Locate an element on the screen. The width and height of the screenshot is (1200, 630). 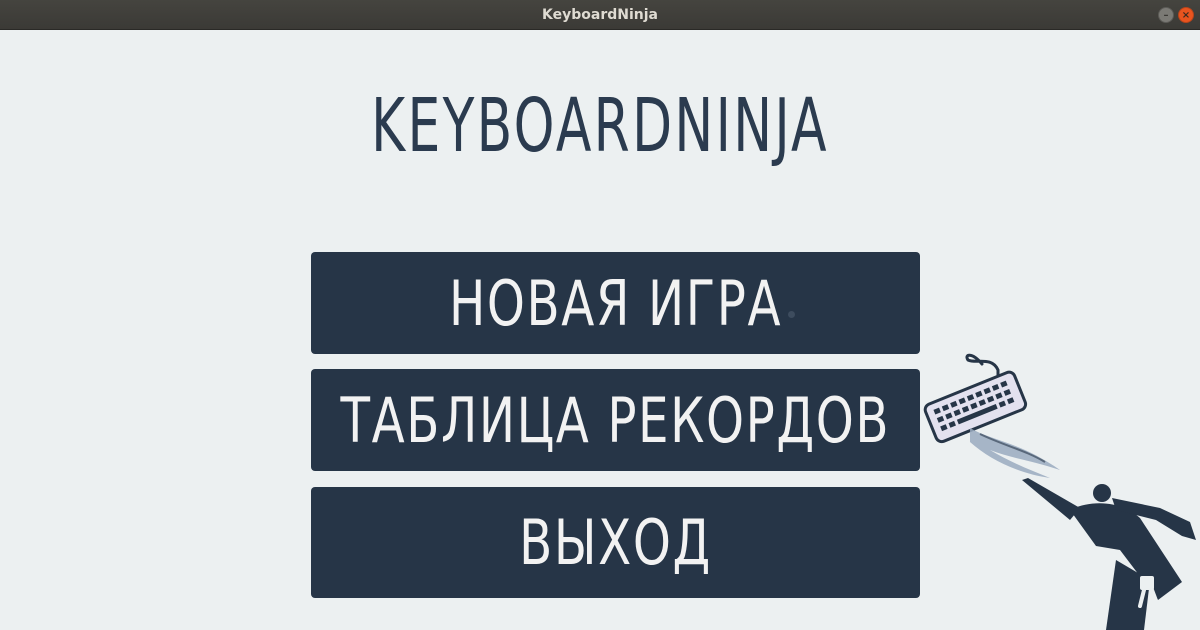
app-title: KEYBOARDNINJA is located at coordinates (600, 126).